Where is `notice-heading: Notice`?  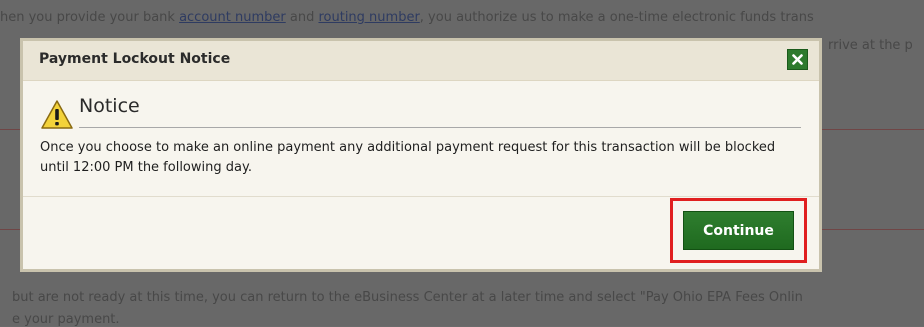
notice-heading: Notice is located at coordinates (109, 106).